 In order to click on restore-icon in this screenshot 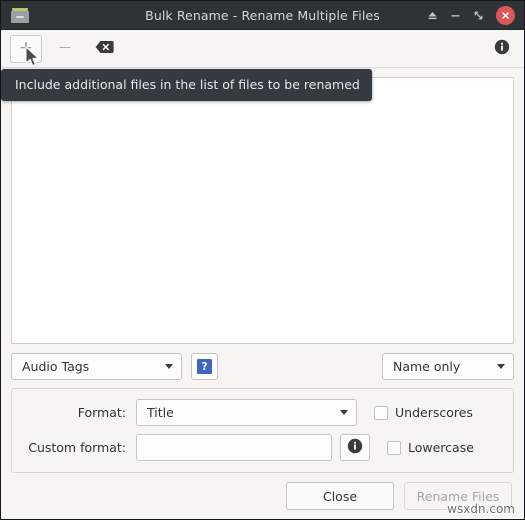, I will do `click(478, 15)`.